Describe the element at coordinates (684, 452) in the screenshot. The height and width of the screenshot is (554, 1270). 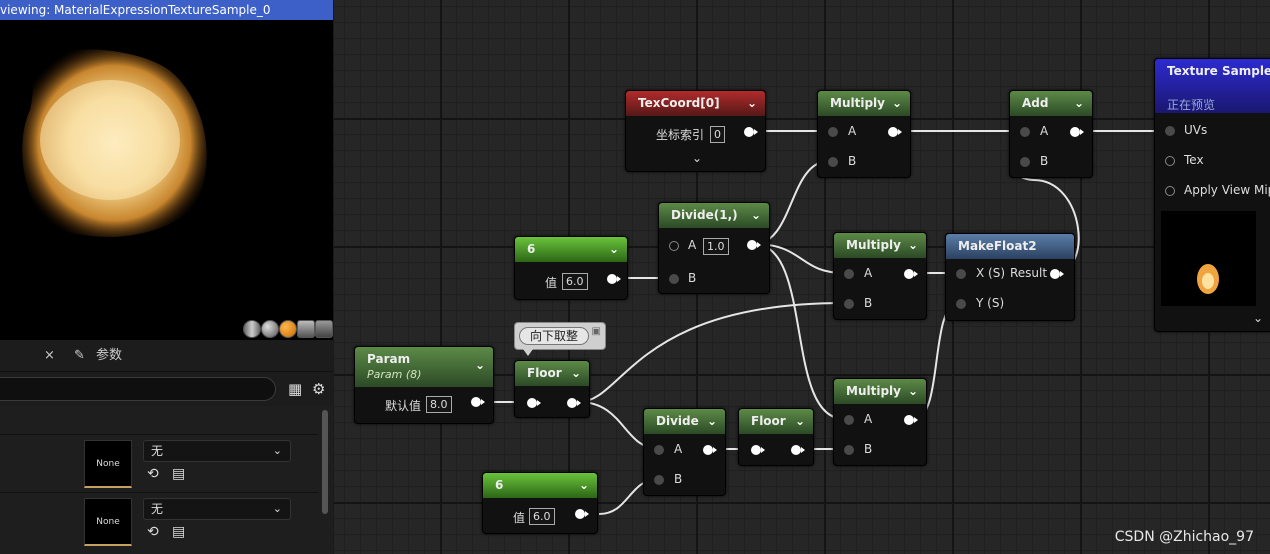
I see `node-divide: Divide ⌄ A B` at that location.